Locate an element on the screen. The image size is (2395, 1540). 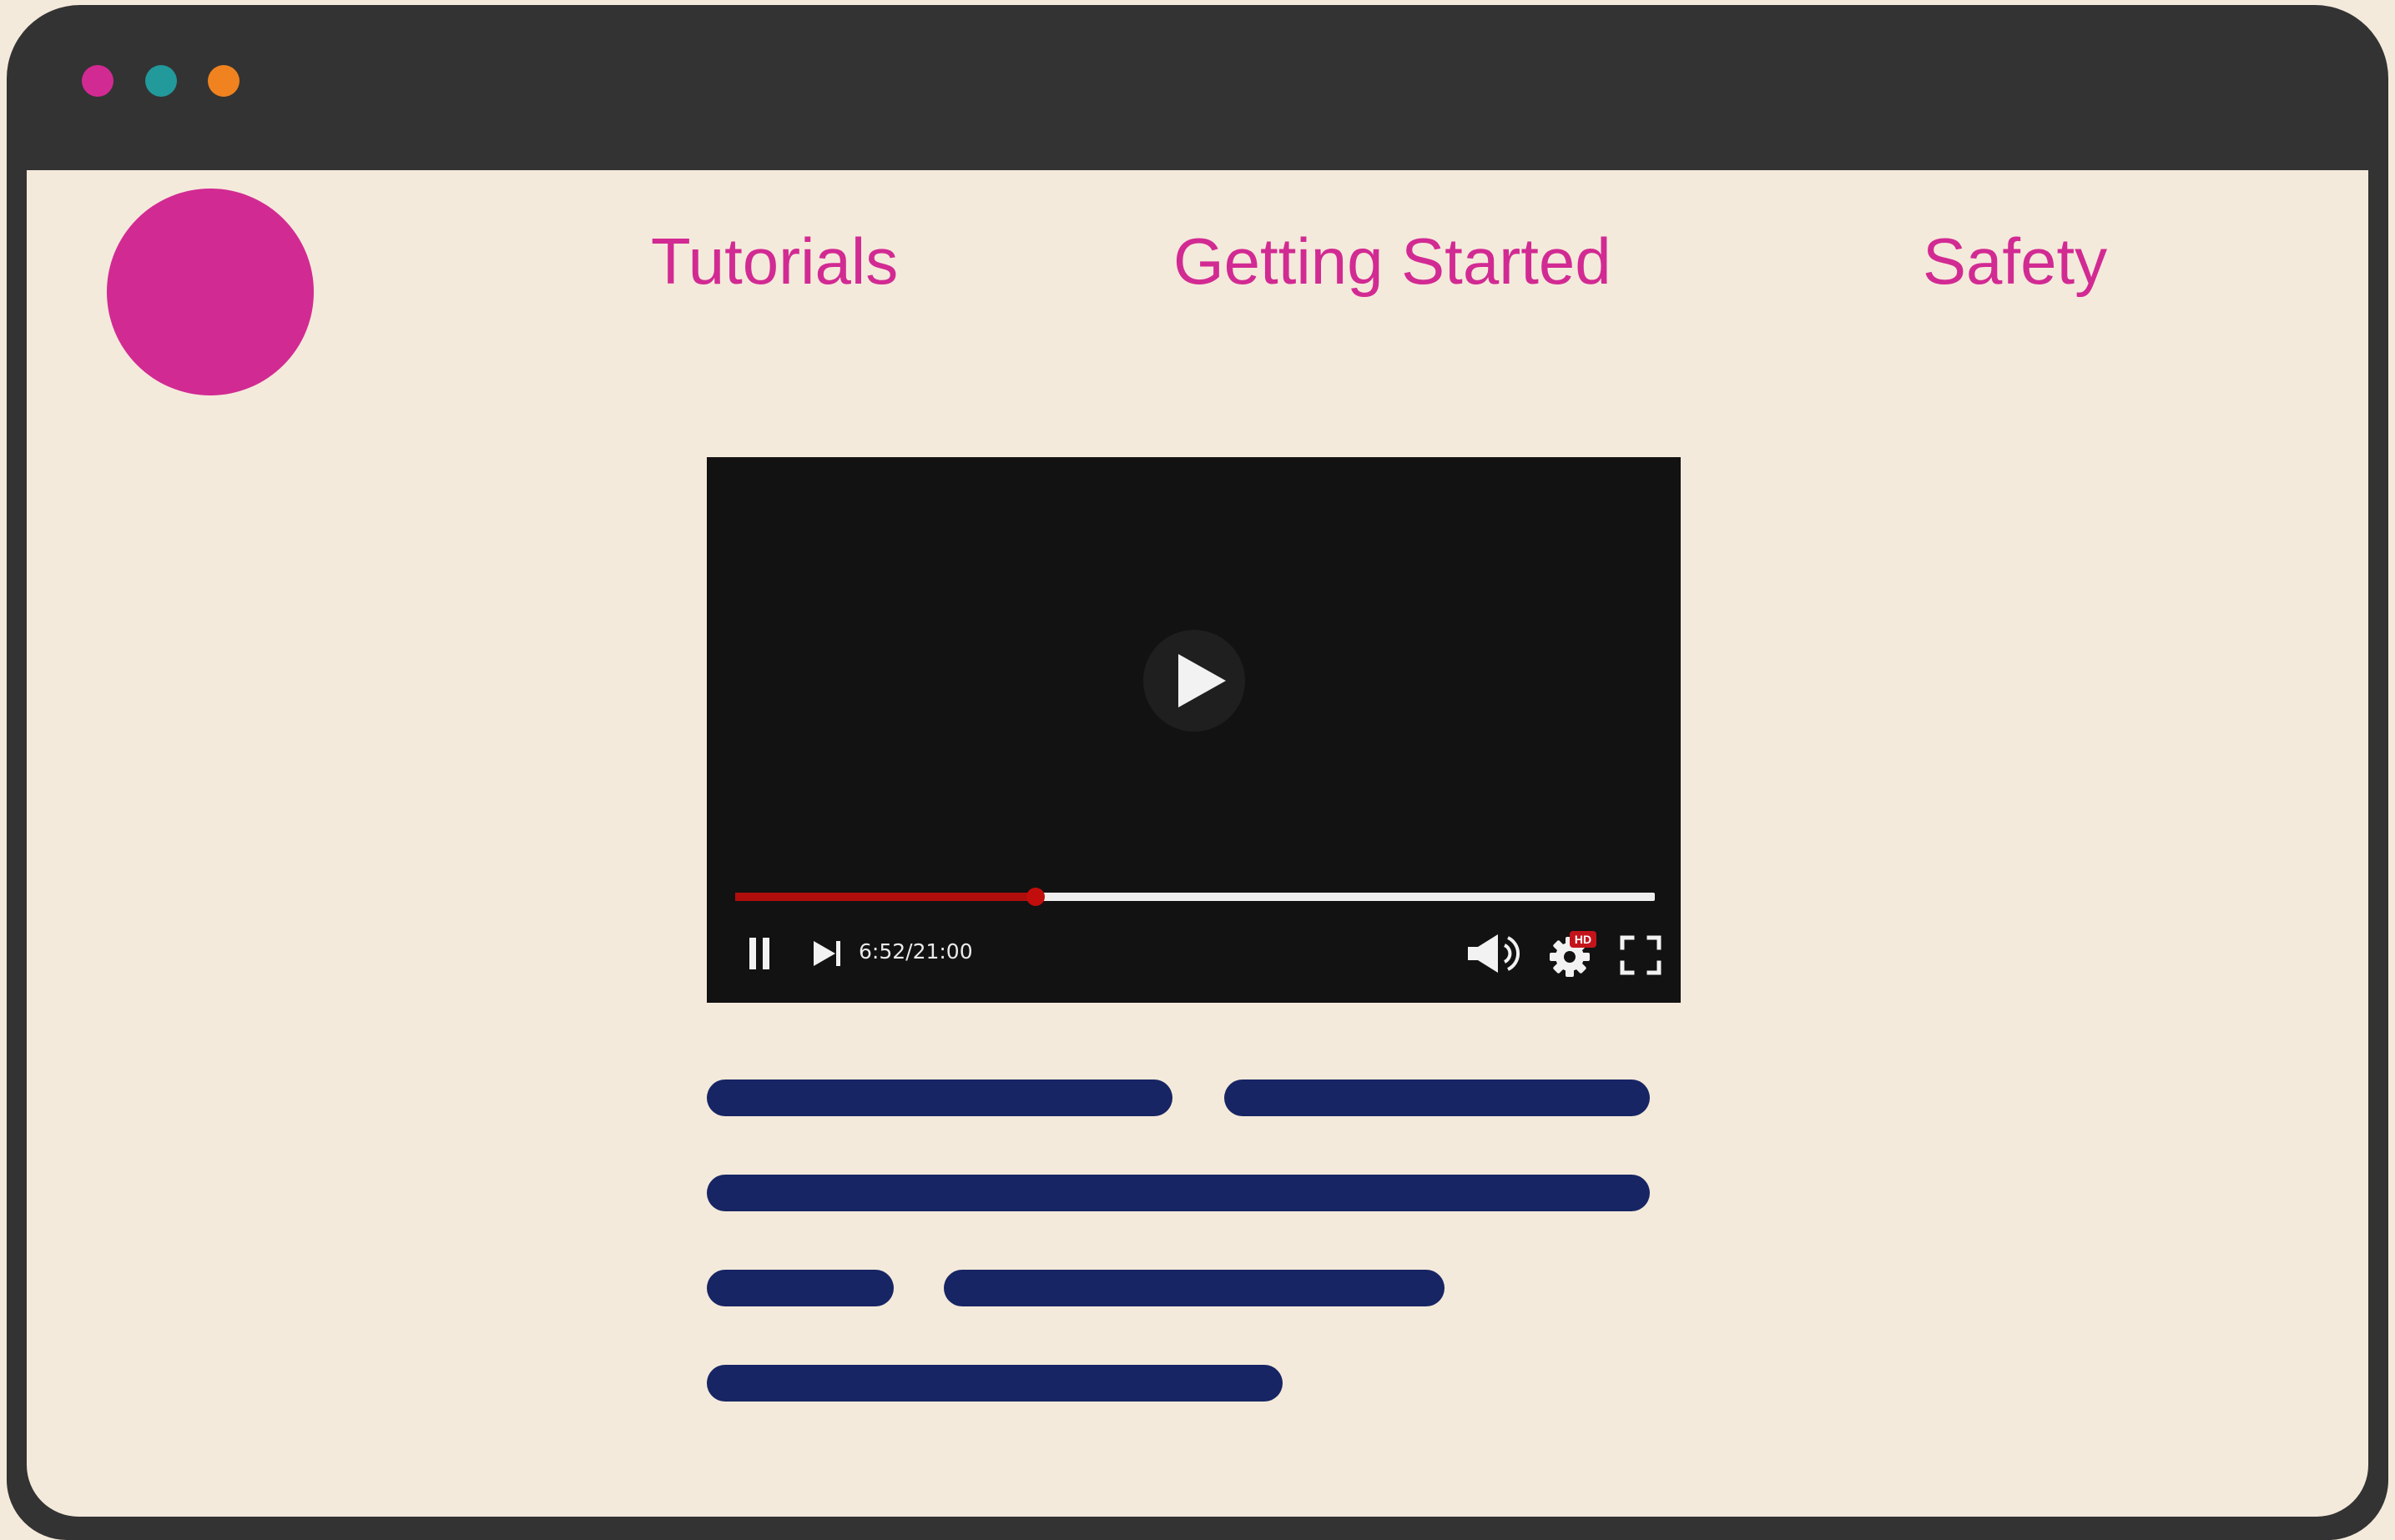
skip-next-icon is located at coordinates (827, 953).